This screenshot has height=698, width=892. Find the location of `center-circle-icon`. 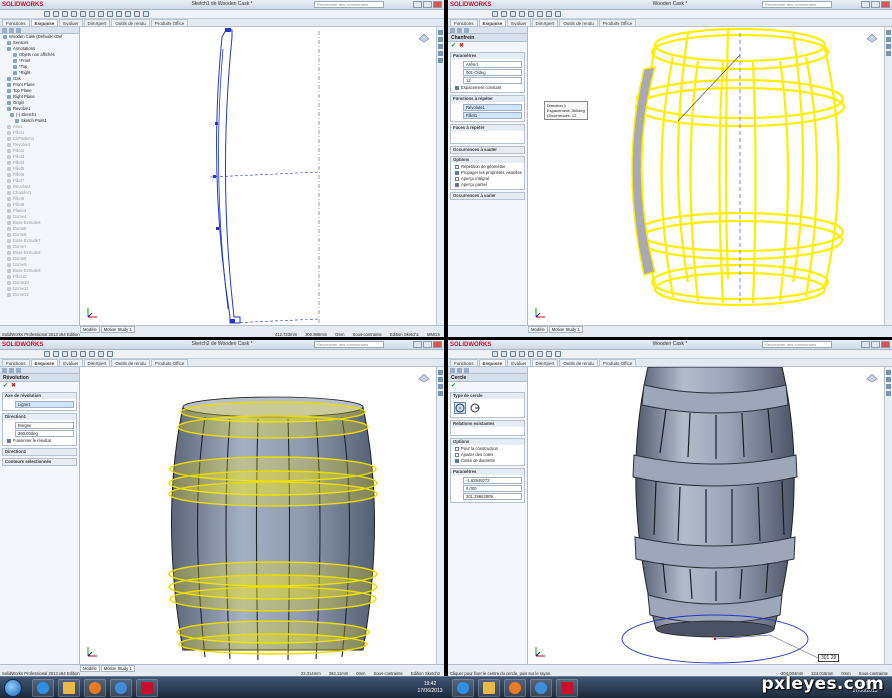

center-circle-icon is located at coordinates (460, 408).